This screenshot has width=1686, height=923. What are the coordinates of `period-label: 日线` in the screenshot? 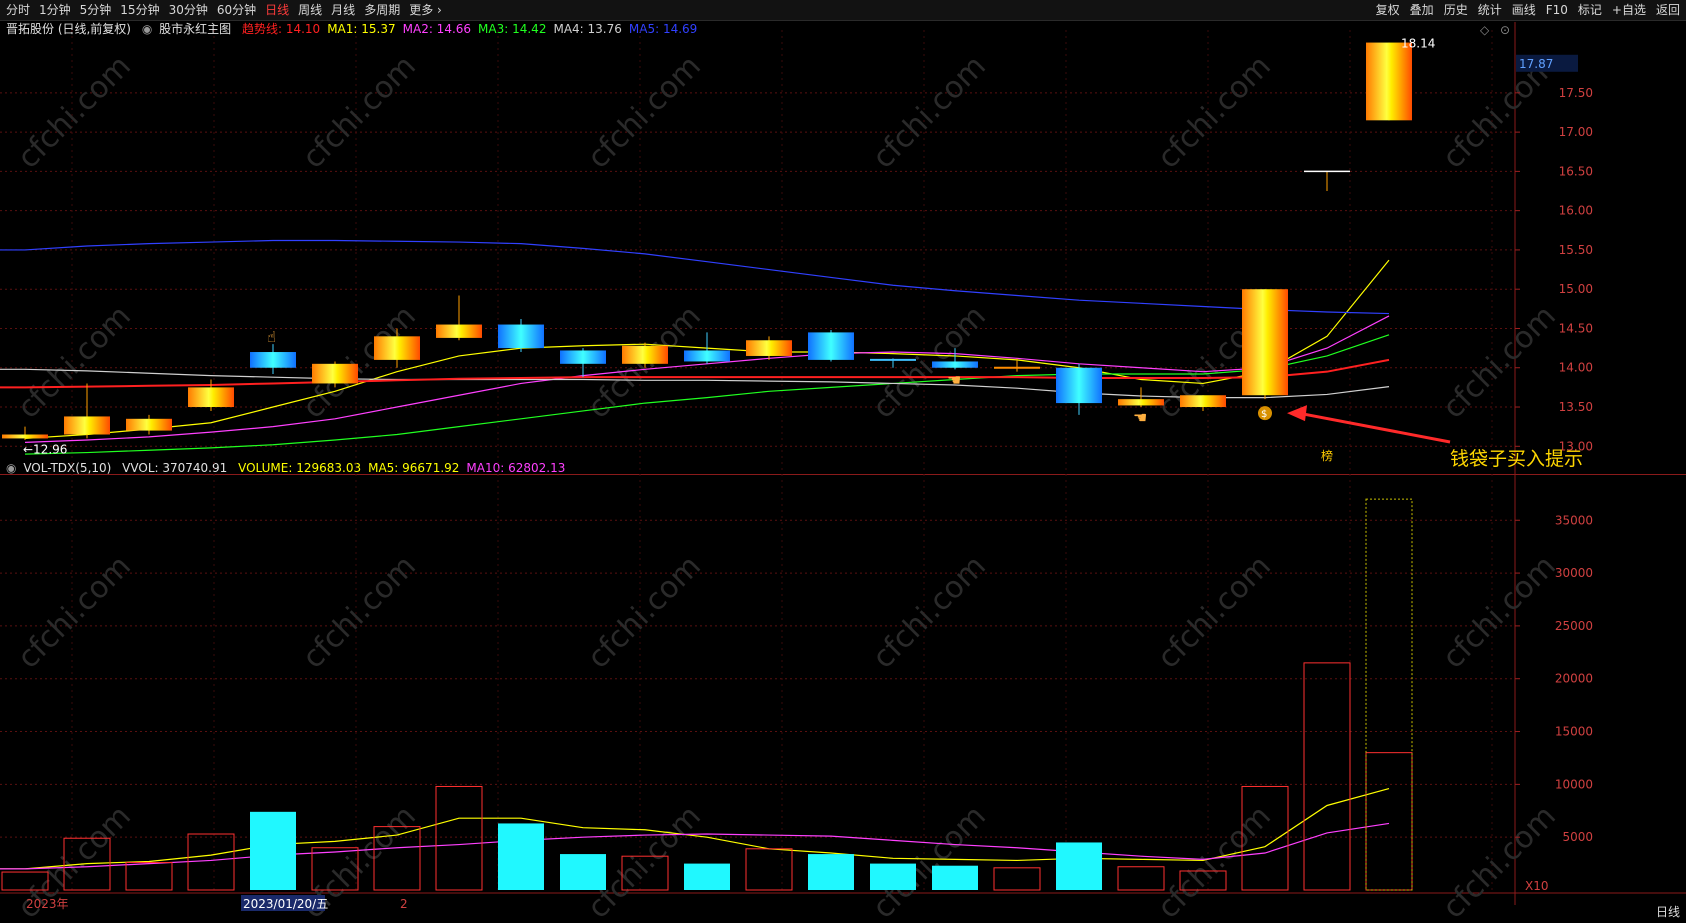 It's located at (1668, 911).